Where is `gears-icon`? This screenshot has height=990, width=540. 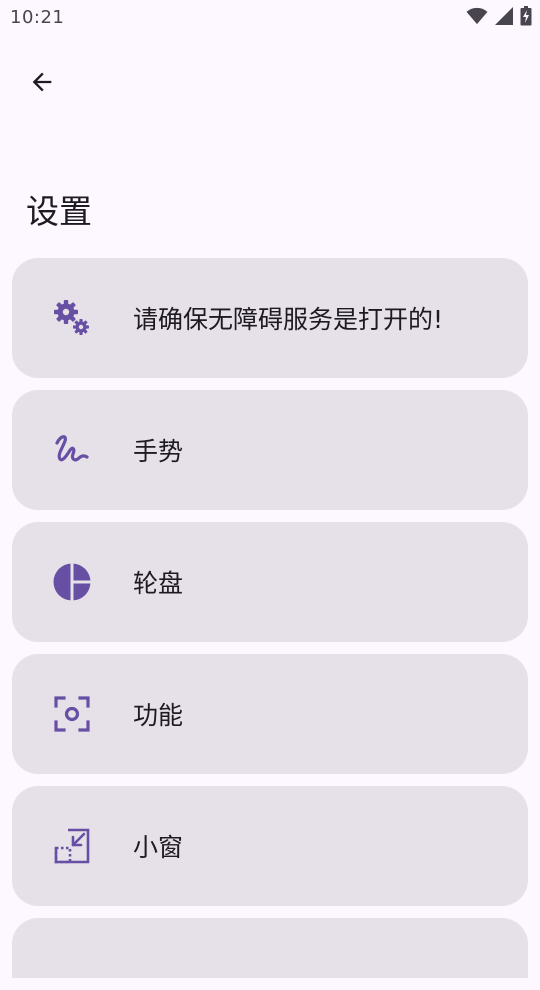 gears-icon is located at coordinates (72, 318).